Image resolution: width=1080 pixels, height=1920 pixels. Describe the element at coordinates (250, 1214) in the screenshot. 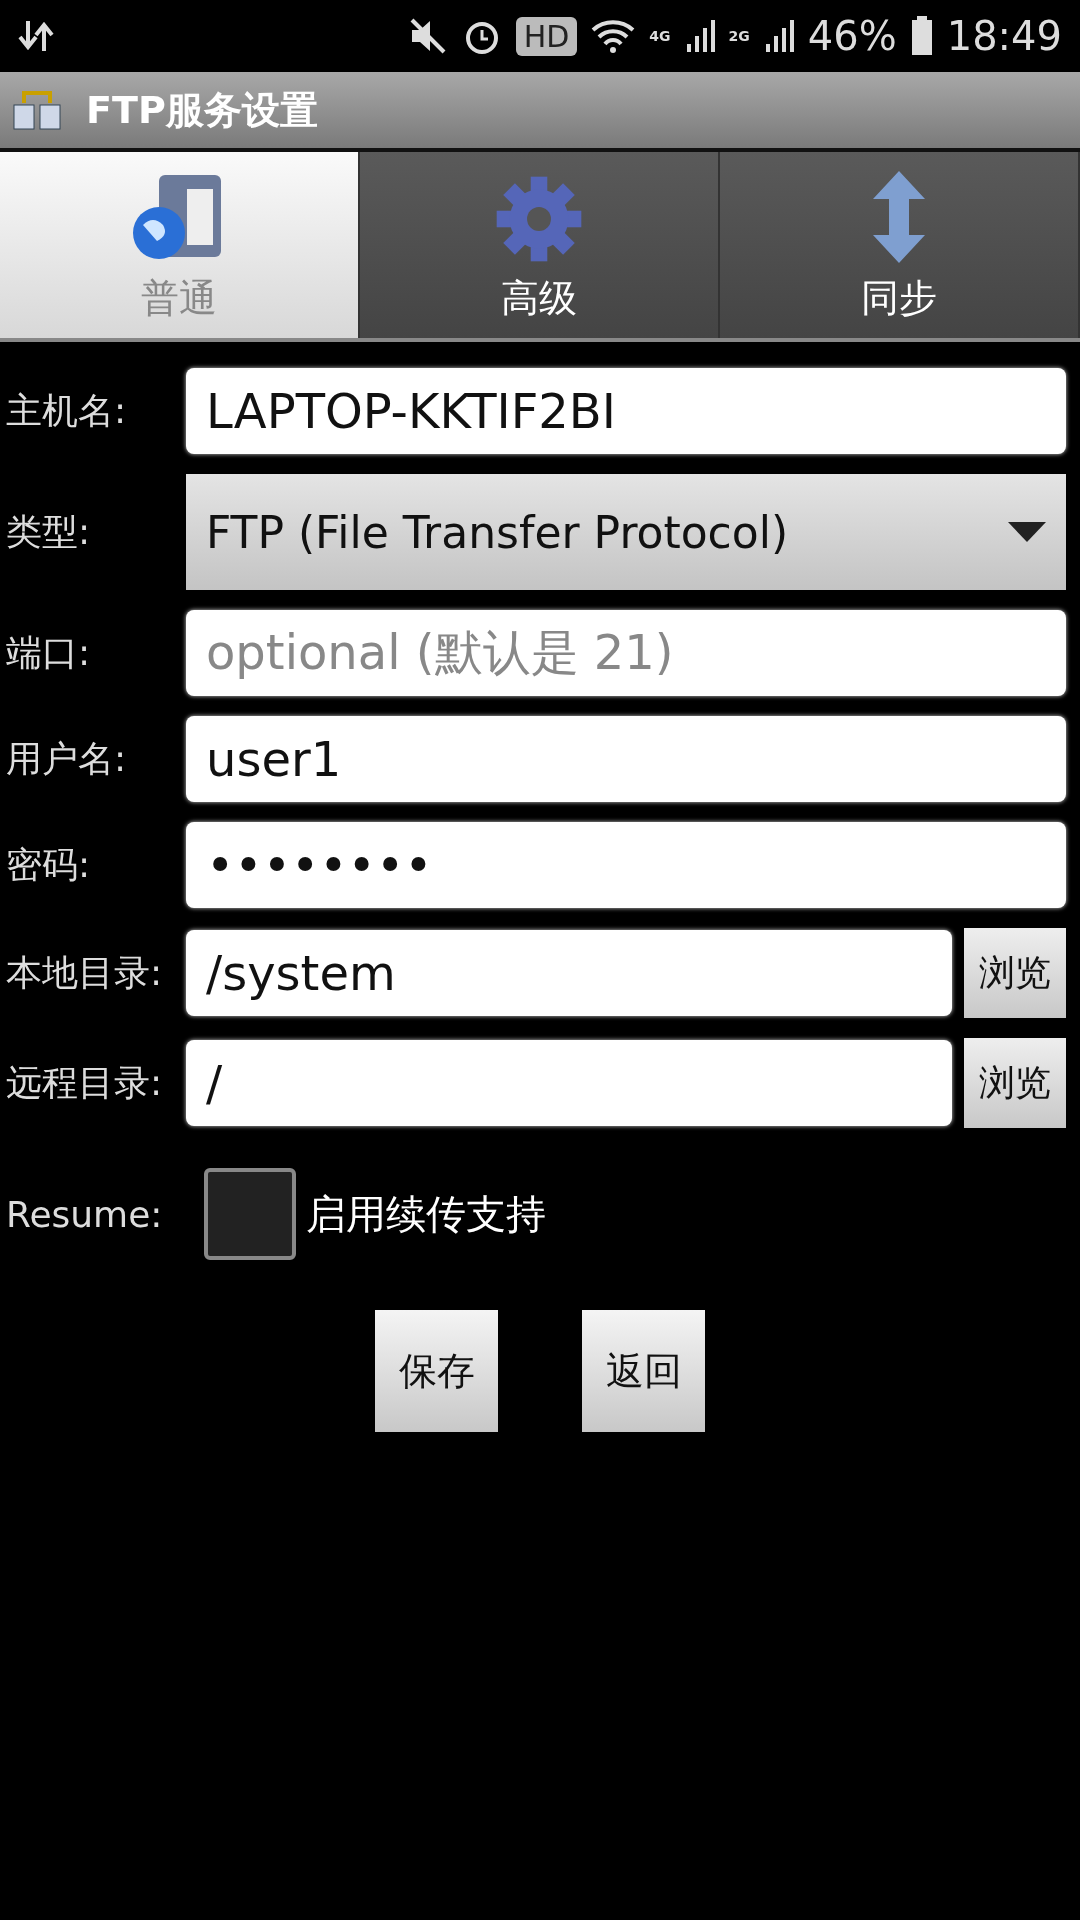

I see `checkbox` at that location.